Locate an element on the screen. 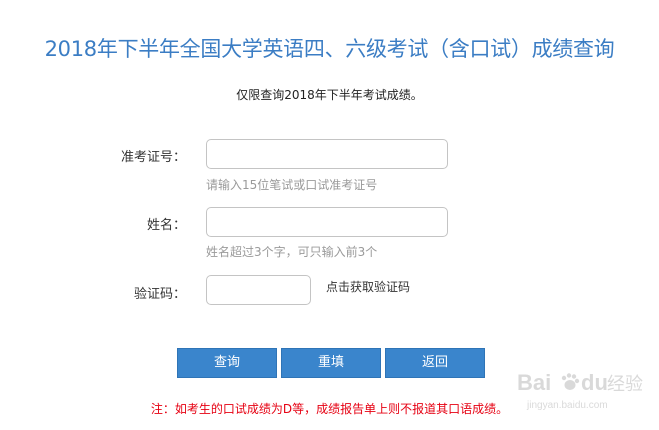 The height and width of the screenshot is (430, 659). query-button: 查询 is located at coordinates (227, 363).